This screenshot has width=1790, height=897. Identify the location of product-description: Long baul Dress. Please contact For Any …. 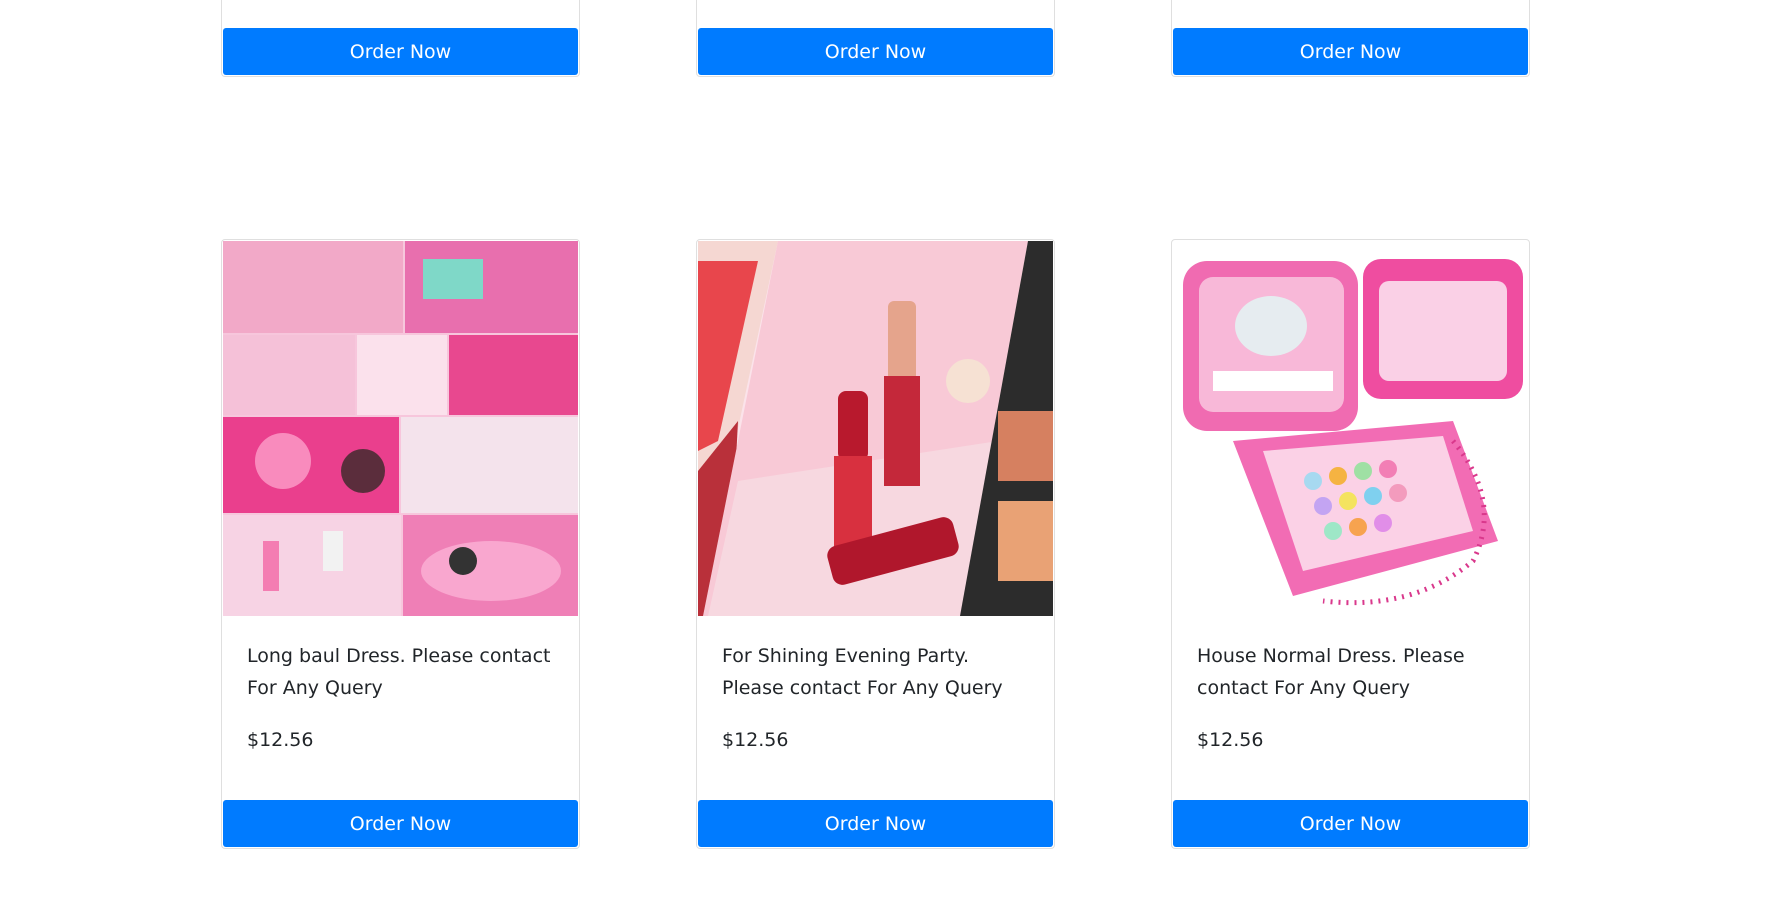
(399, 672).